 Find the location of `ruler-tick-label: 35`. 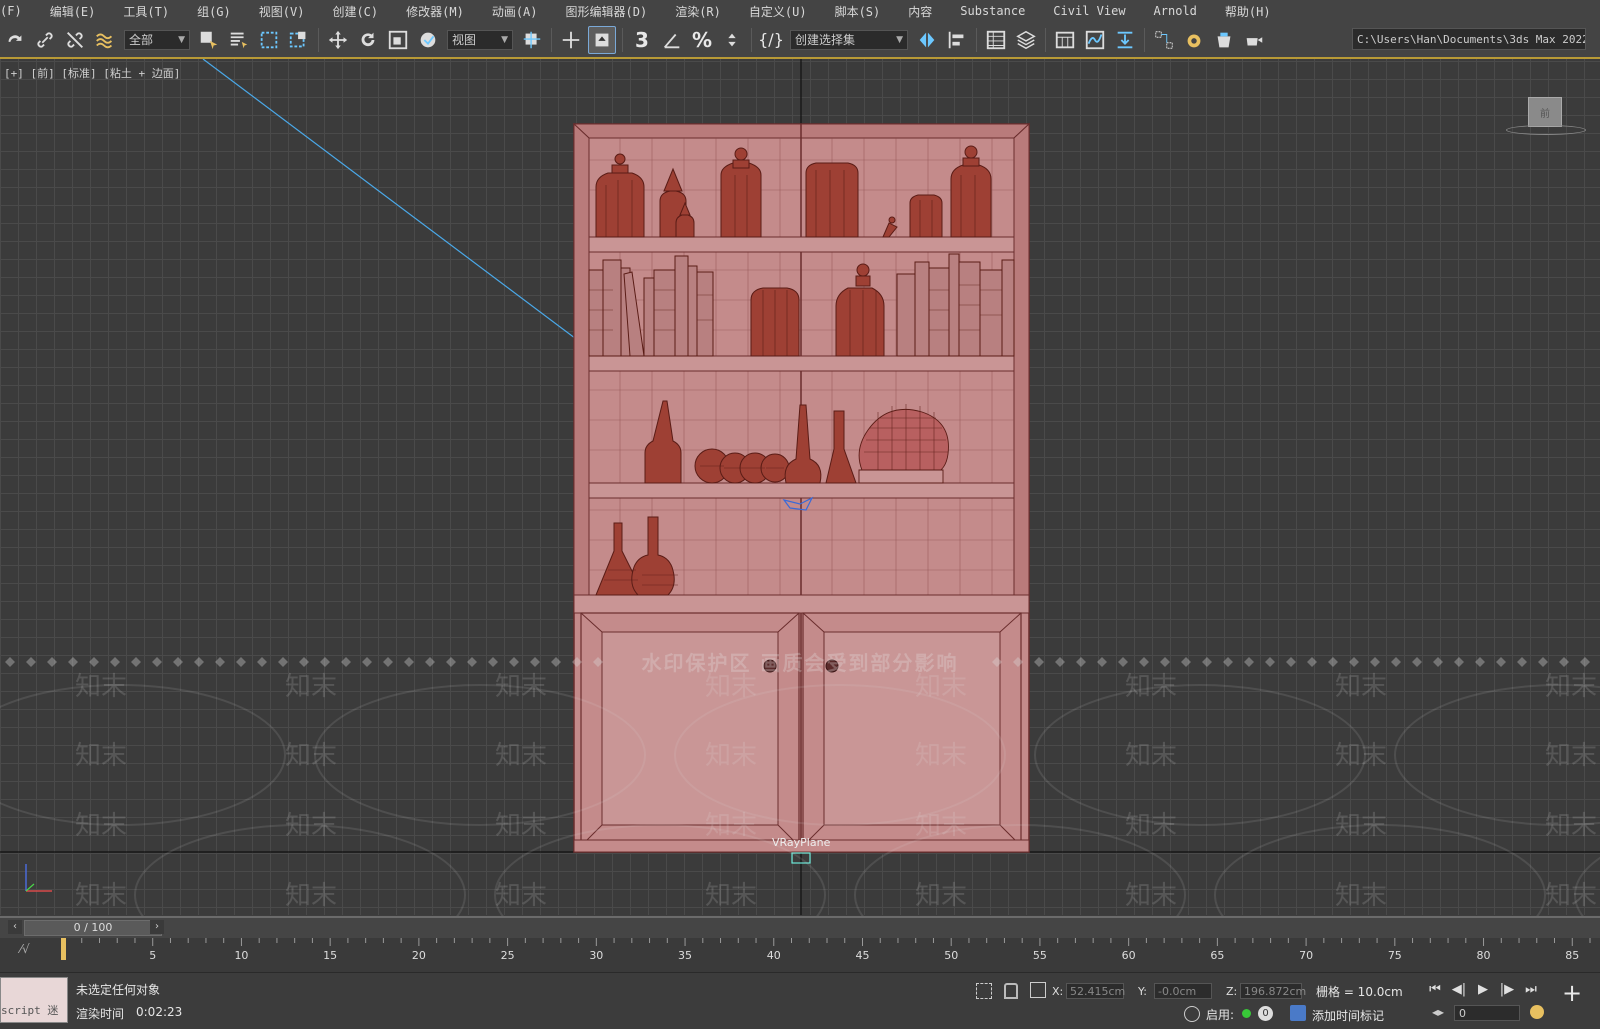

ruler-tick-label: 35 is located at coordinates (685, 955).